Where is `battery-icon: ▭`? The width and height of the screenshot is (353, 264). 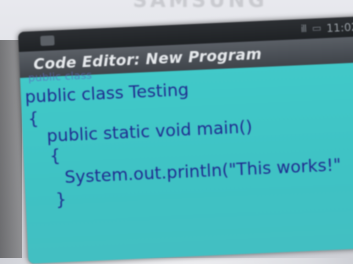 battery-icon: ▭ is located at coordinates (316, 28).